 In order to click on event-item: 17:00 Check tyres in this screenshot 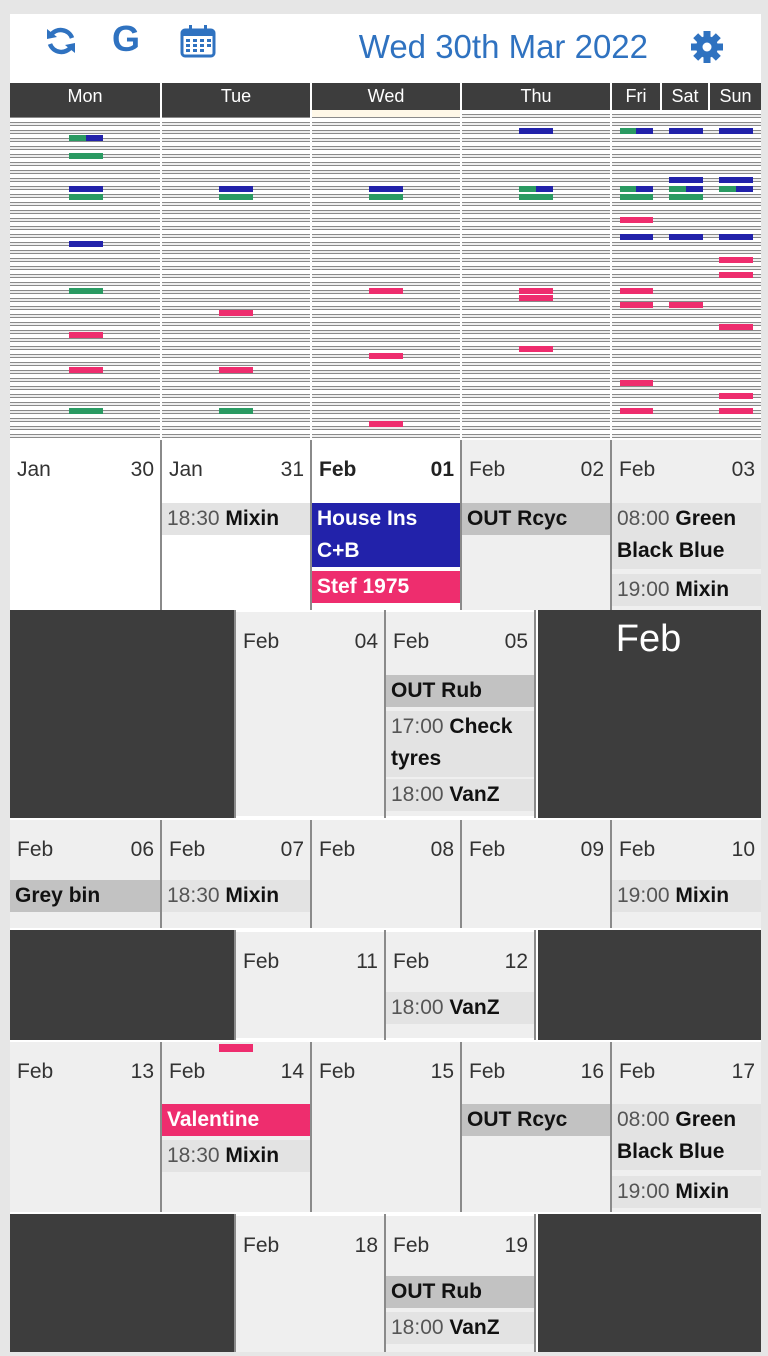, I will do `click(460, 744)`.